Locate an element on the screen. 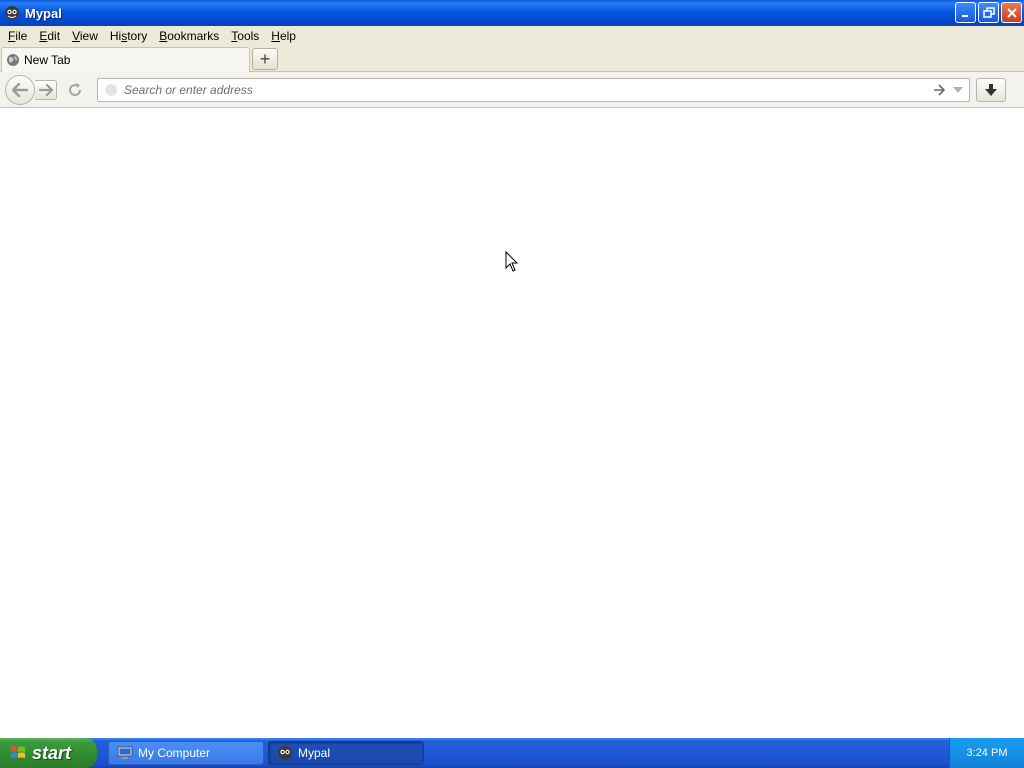 The image size is (1024, 768). close-icon is located at coordinates (1011, 12).